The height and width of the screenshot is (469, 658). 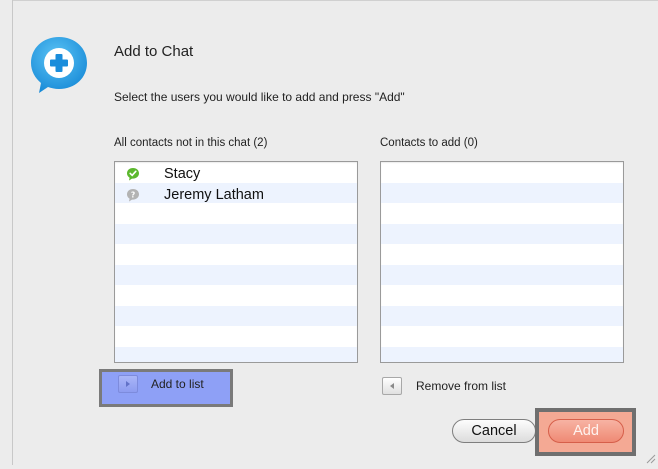 What do you see at coordinates (335, 0) in the screenshot?
I see `dialog-top-border` at bounding box center [335, 0].